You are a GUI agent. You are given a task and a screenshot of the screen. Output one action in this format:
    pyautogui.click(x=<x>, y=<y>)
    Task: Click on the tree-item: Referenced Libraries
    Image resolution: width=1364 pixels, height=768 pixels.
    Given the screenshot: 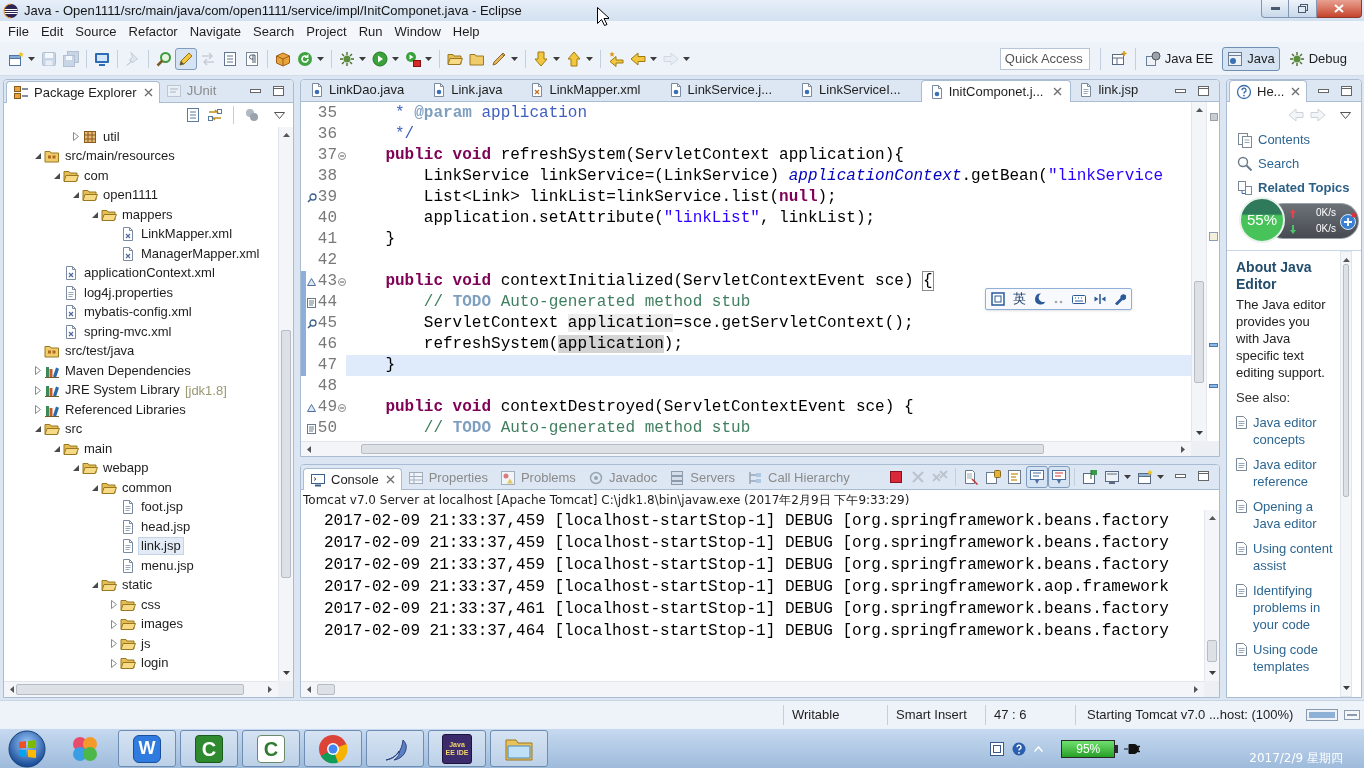 What is the action you would take?
    pyautogui.click(x=125, y=409)
    